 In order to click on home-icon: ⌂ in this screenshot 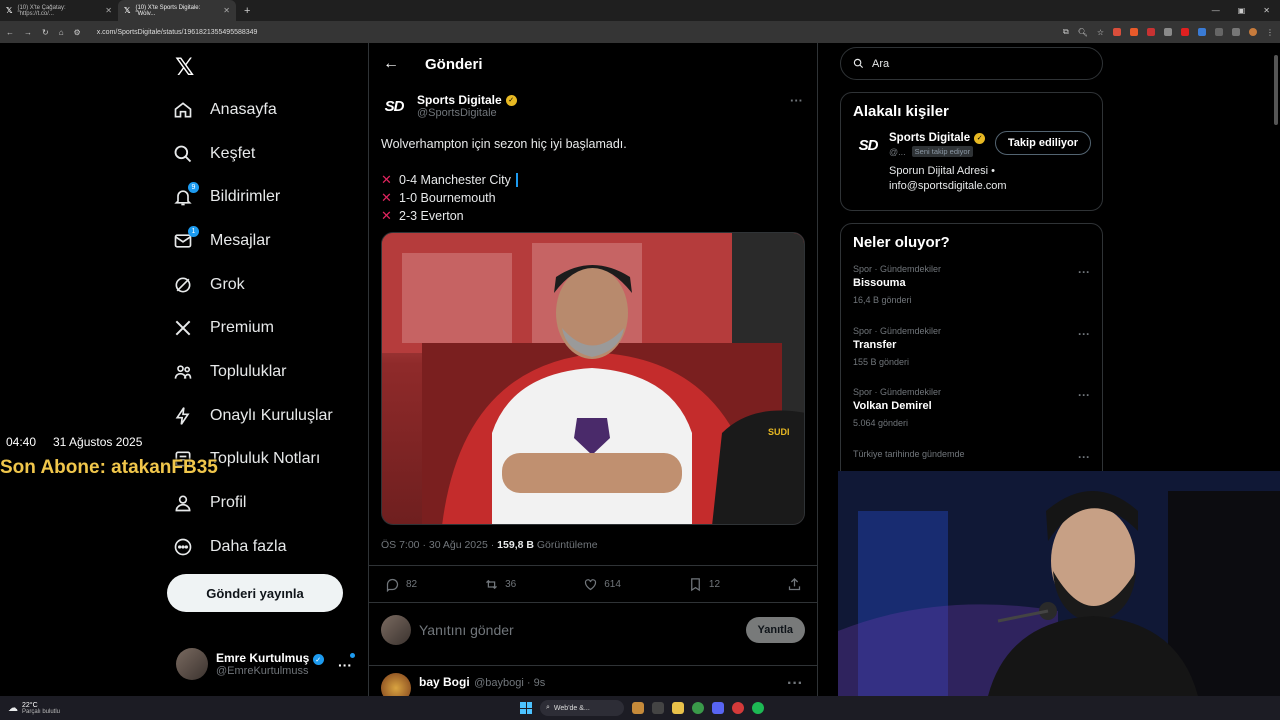, I will do `click(61, 32)`.